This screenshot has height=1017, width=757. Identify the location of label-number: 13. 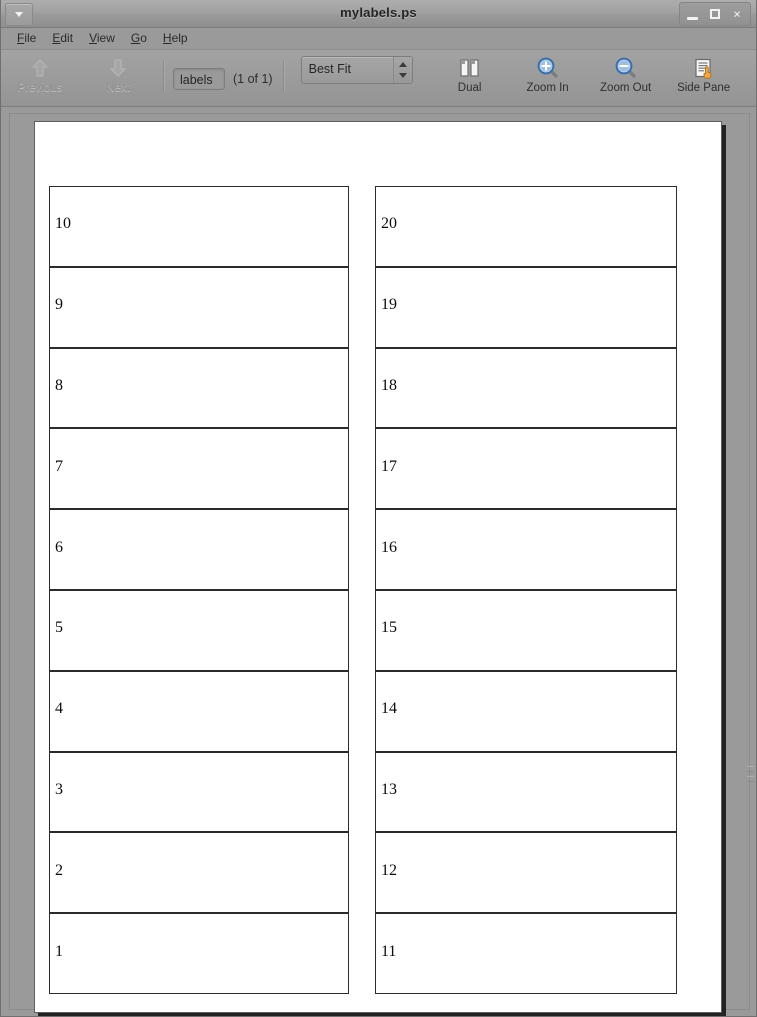
(389, 790).